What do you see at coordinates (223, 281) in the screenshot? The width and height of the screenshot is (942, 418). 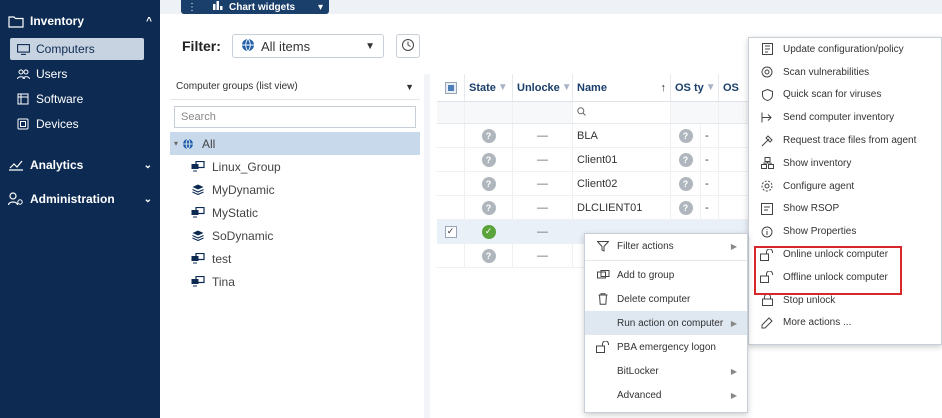 I see `tree-item-label: Tina` at bounding box center [223, 281].